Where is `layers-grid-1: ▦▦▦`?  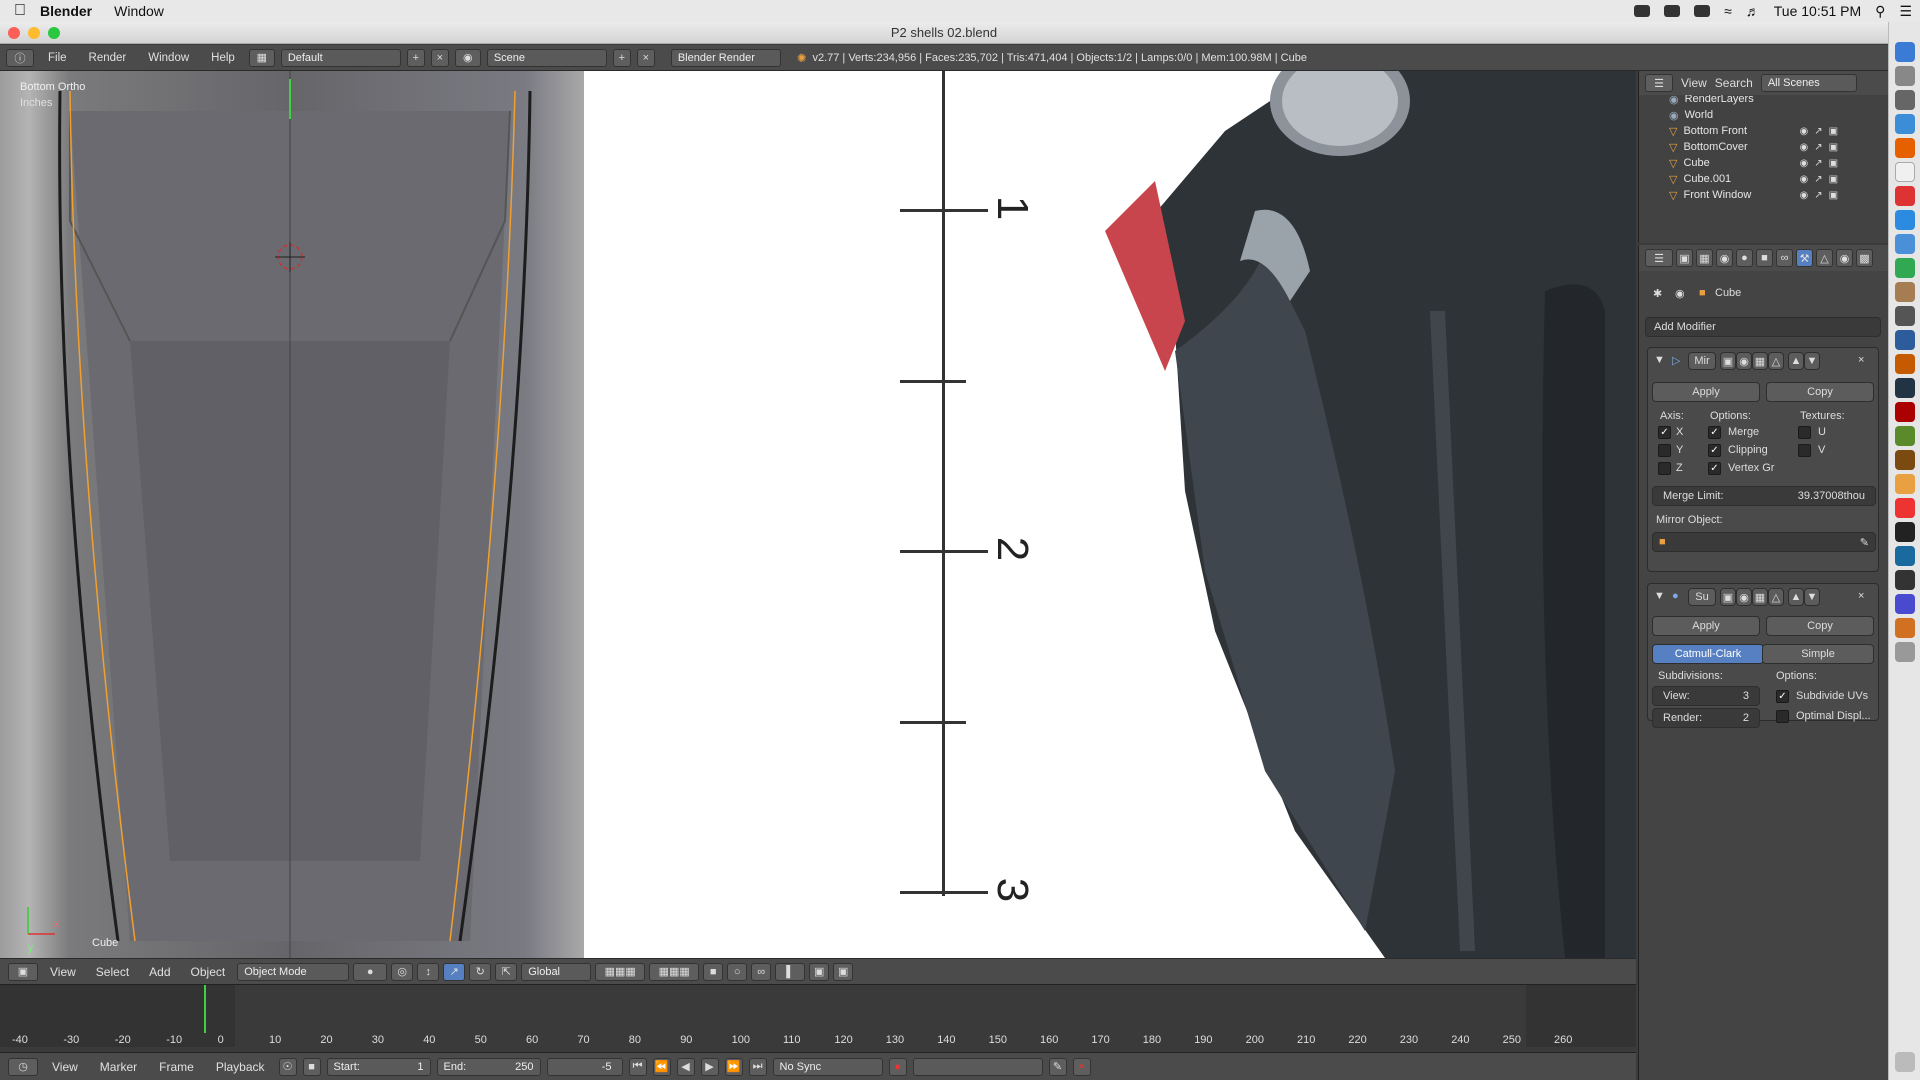
layers-grid-1: ▦▦▦ is located at coordinates (620, 971).